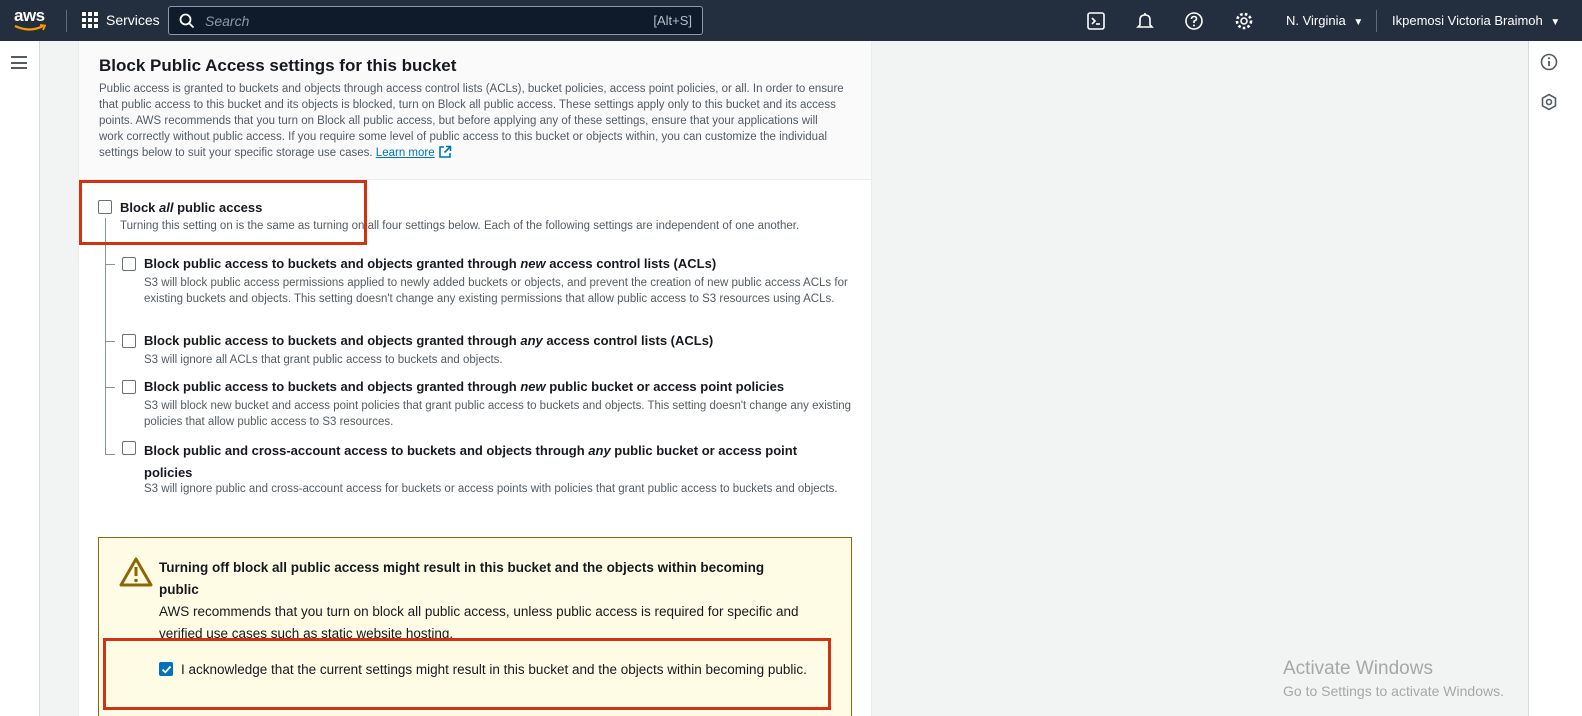 This screenshot has width=1582, height=716. What do you see at coordinates (444, 151) in the screenshot?
I see `external-link-icon` at bounding box center [444, 151].